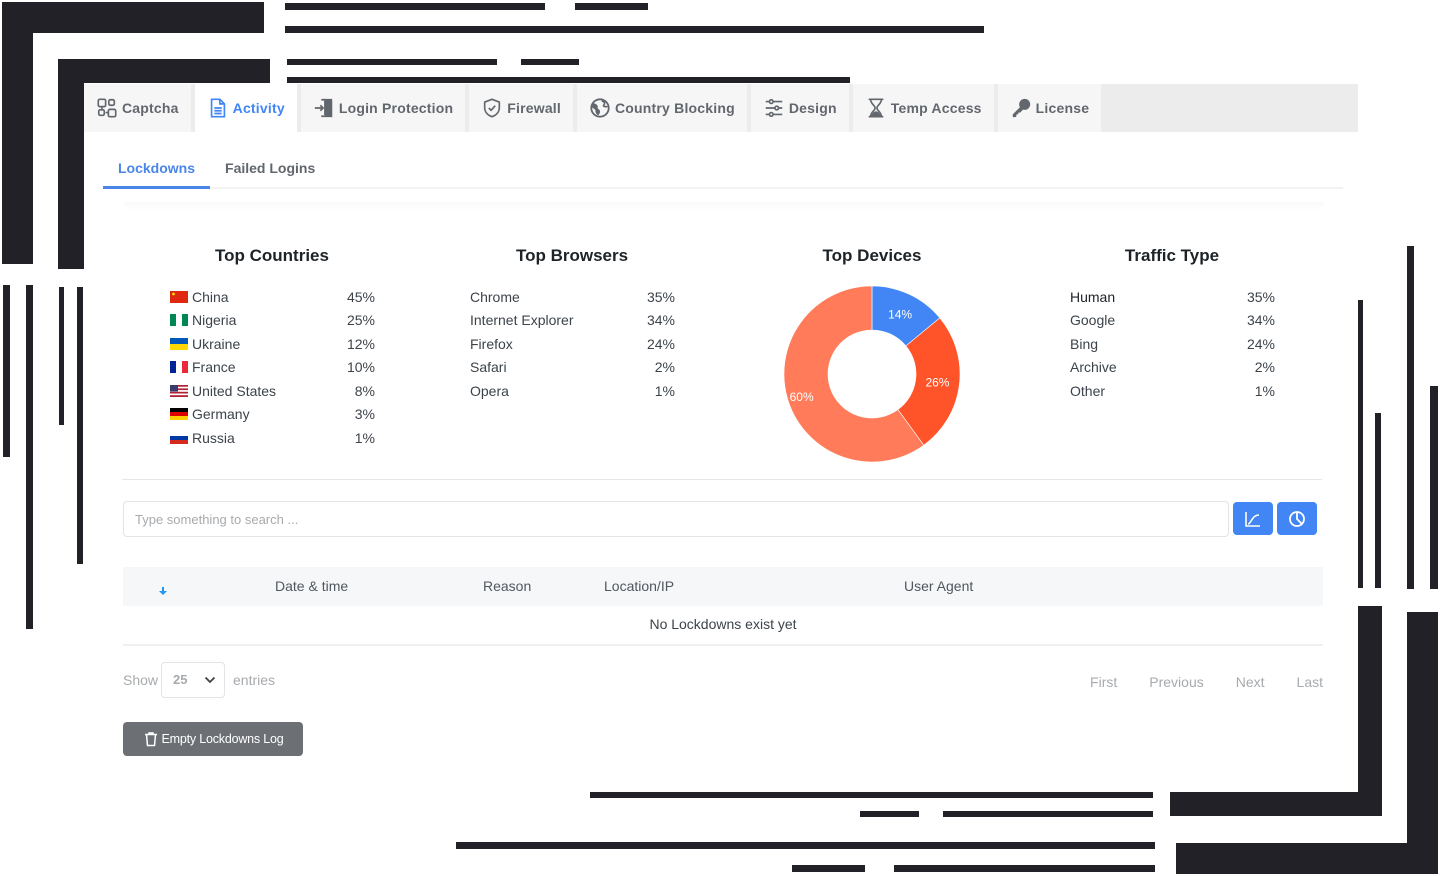  I want to click on stat-value: 3%, so click(364, 414).